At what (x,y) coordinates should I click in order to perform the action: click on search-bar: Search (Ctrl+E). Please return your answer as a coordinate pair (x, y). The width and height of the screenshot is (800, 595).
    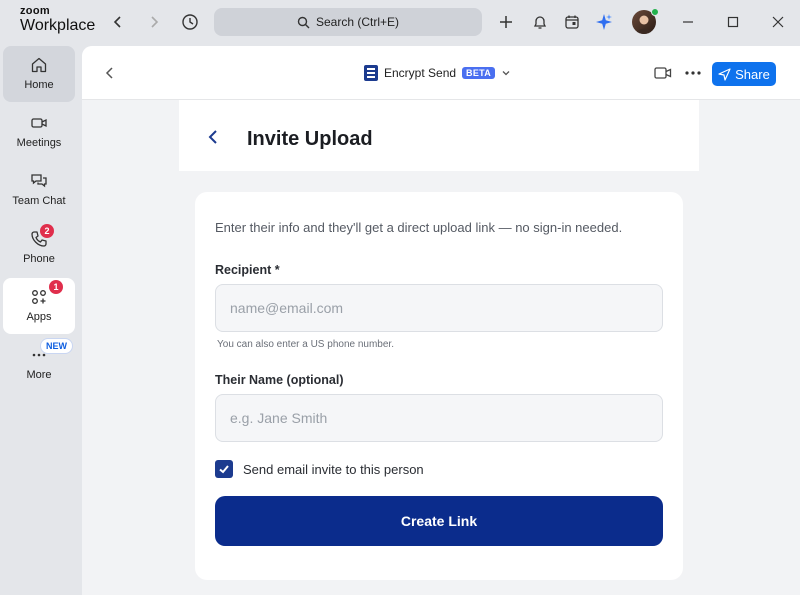
    Looking at the image, I should click on (348, 22).